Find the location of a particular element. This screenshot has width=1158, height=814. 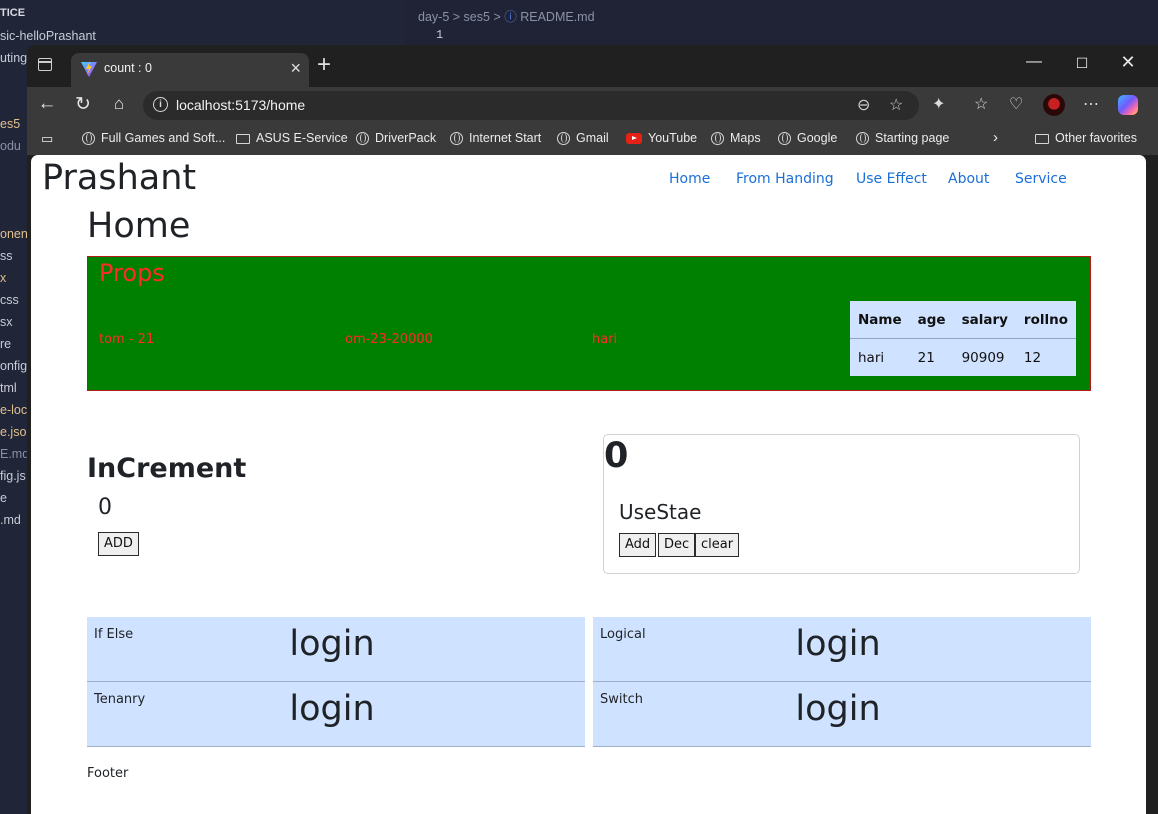

window-close-icon: ✕ is located at coordinates (1128, 62).